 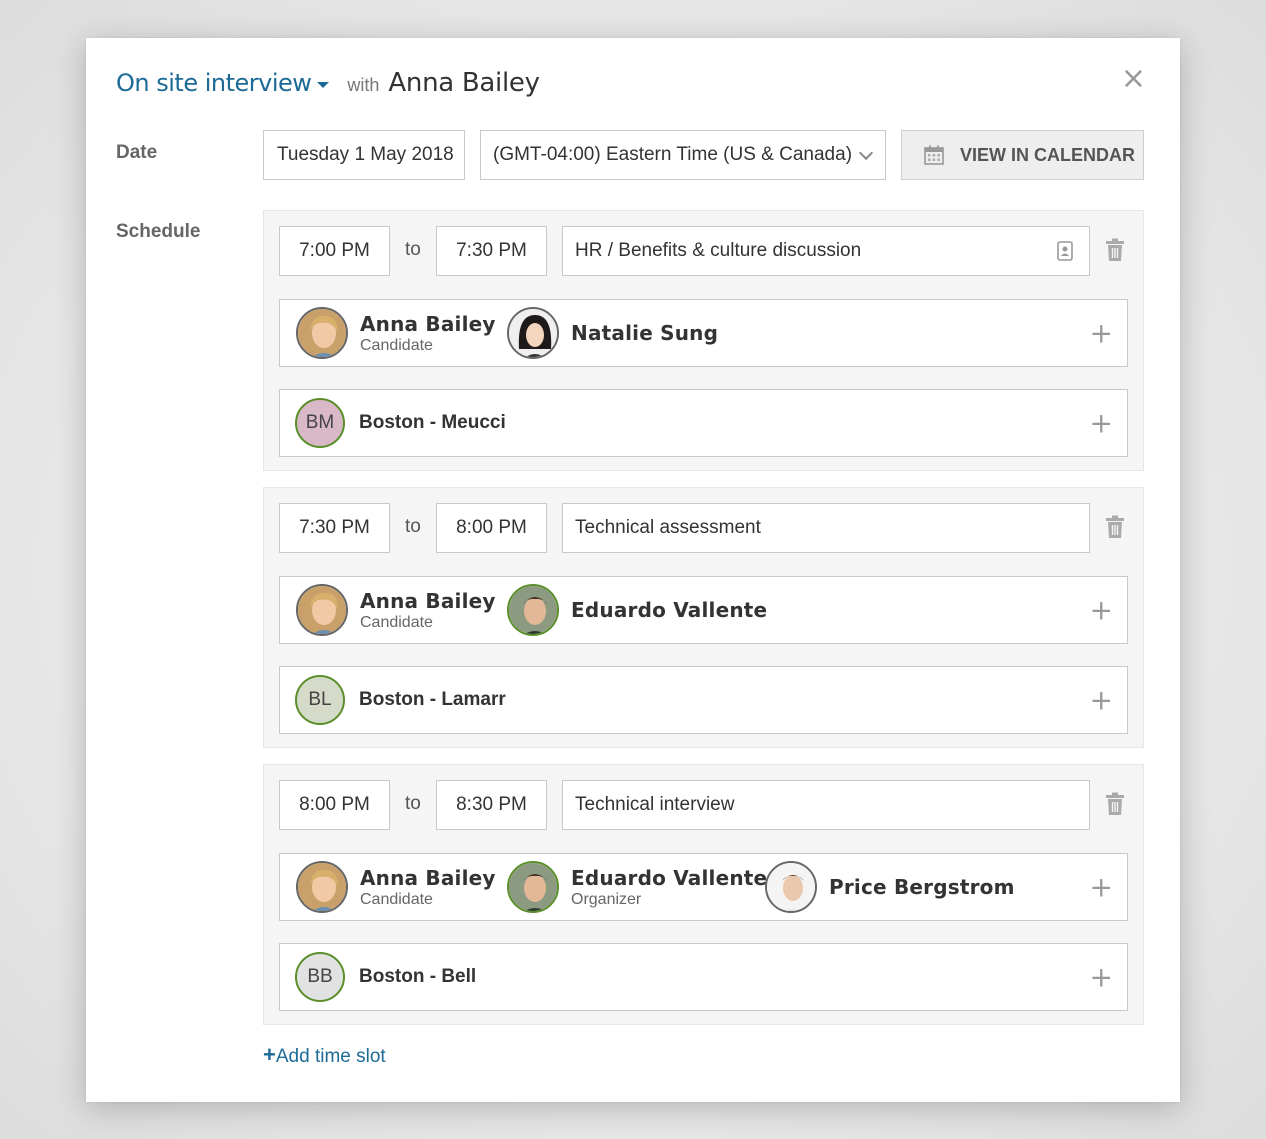 I want to click on start-time-input: 7:00 PM, so click(x=334, y=251).